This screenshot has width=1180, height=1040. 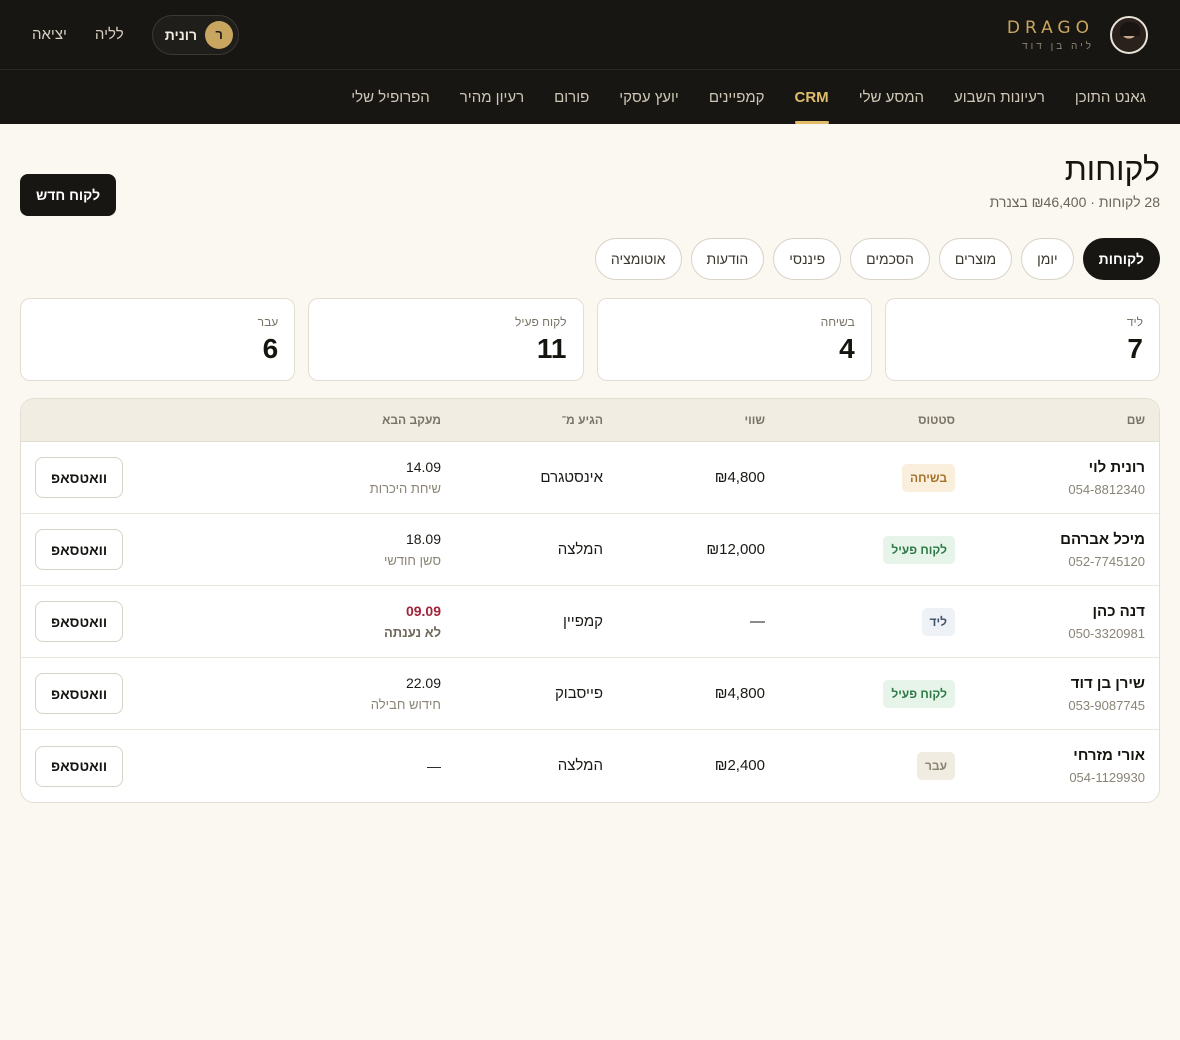 What do you see at coordinates (739, 765) in the screenshot?
I see `client-value: ₪2,400` at bounding box center [739, 765].